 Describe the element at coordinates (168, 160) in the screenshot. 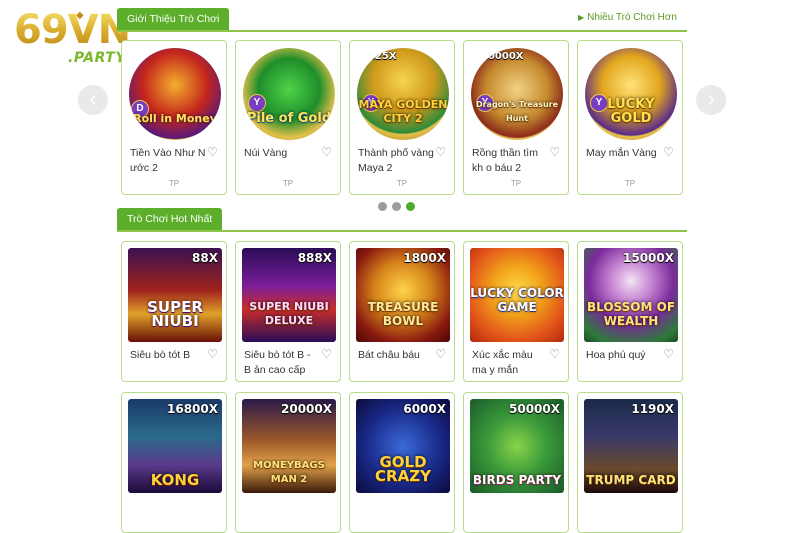

I see `game-name: Tiền Vào Như N ước 2` at that location.